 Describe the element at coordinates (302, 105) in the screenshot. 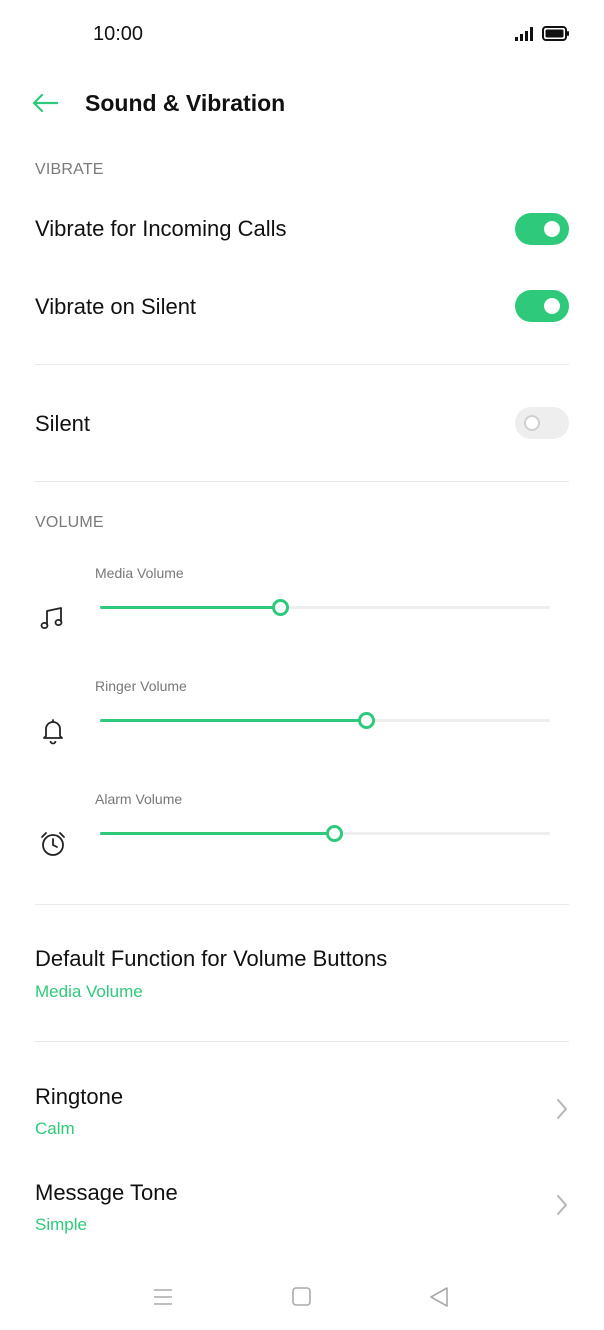

I see `app-bar: Sound & Vibration` at that location.